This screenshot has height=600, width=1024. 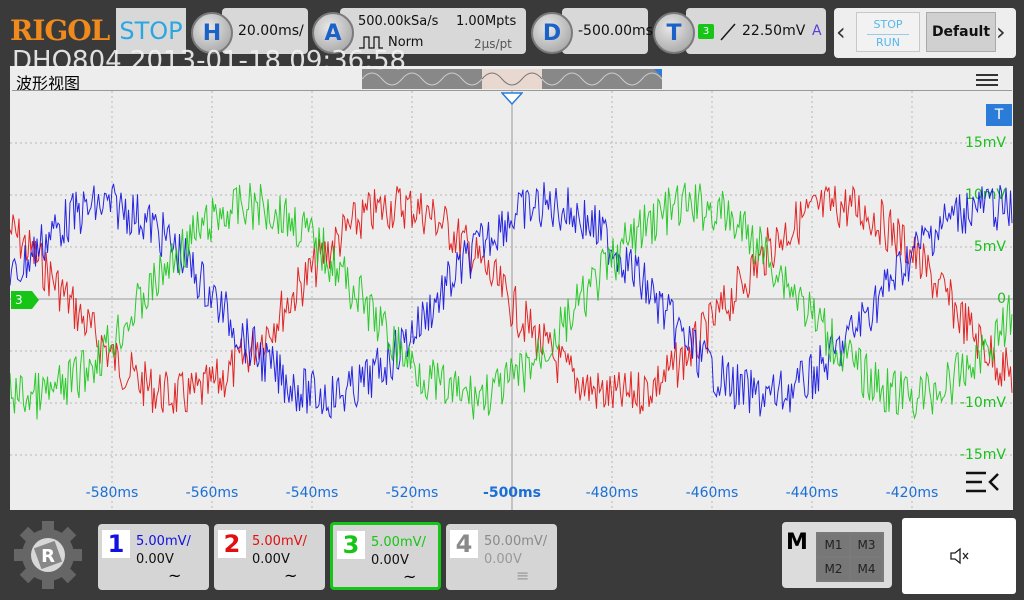 I want to click on stop-label: STOP, so click(x=888, y=24).